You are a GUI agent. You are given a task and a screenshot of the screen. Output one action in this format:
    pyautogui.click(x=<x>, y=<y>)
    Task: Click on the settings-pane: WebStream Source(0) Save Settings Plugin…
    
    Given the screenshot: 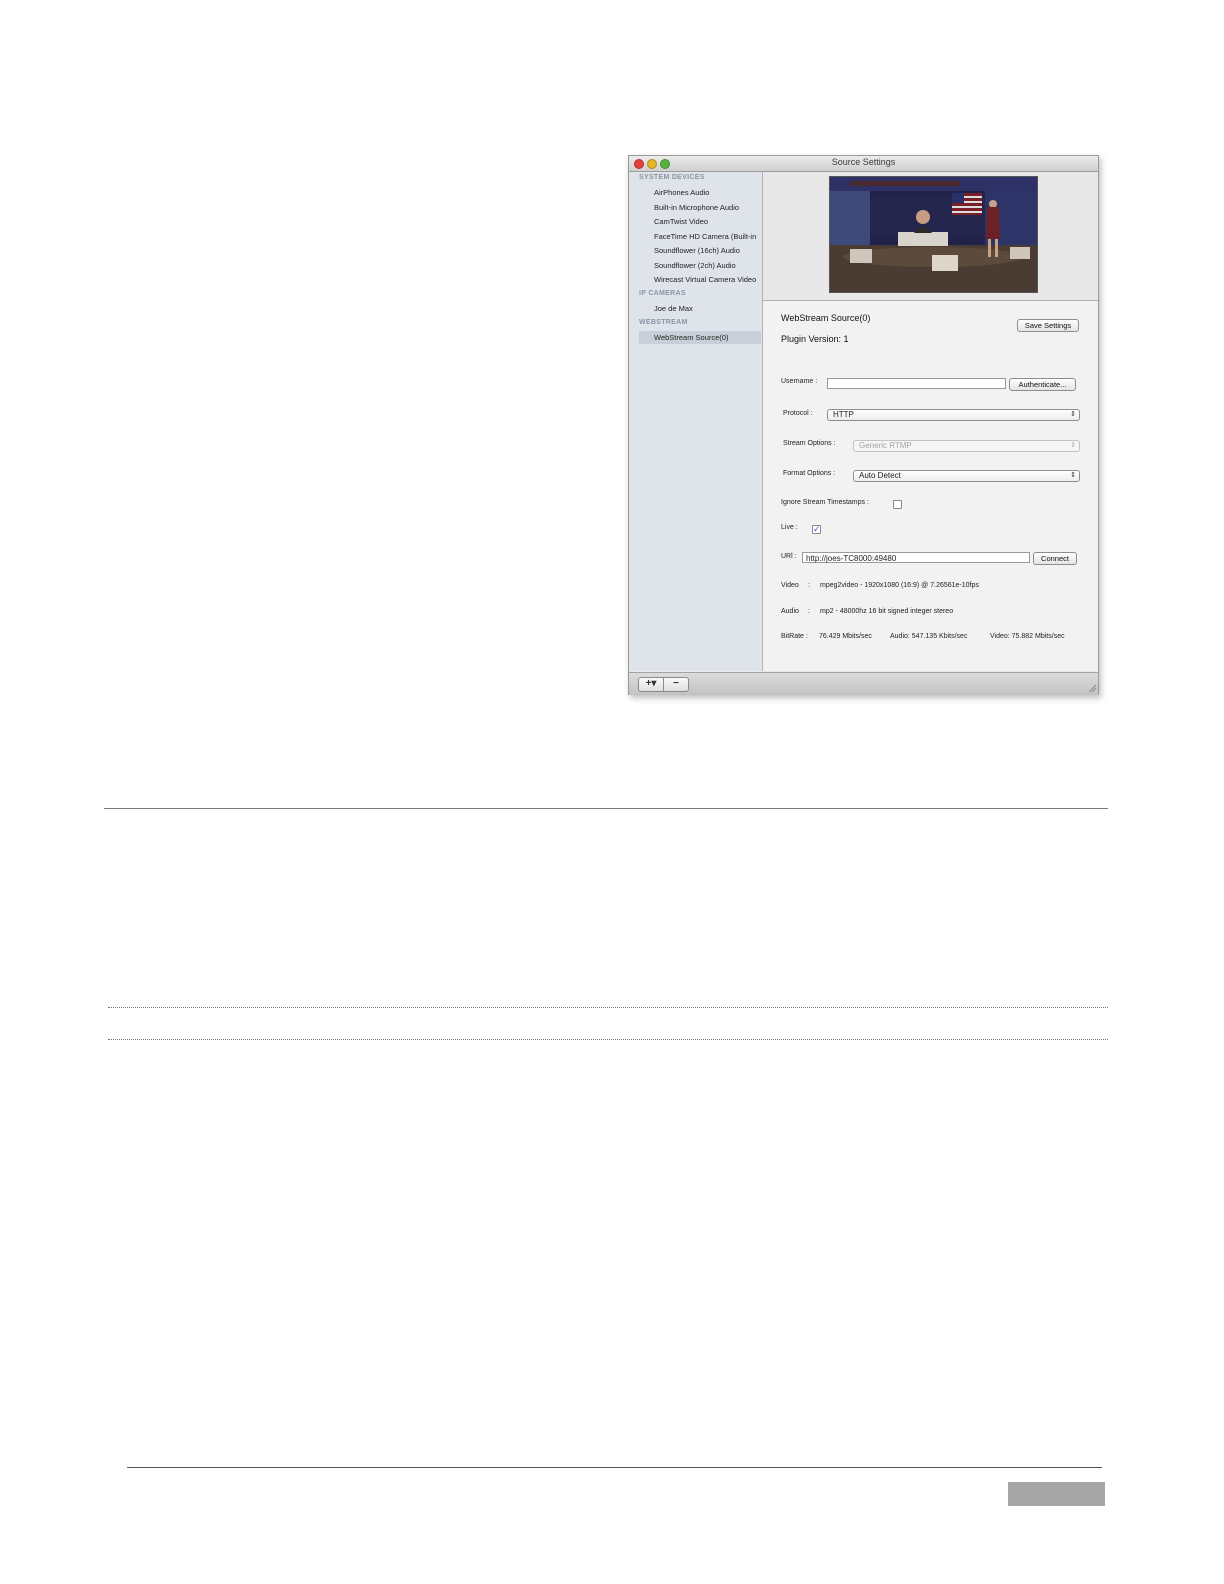 What is the action you would take?
    pyautogui.click(x=930, y=486)
    